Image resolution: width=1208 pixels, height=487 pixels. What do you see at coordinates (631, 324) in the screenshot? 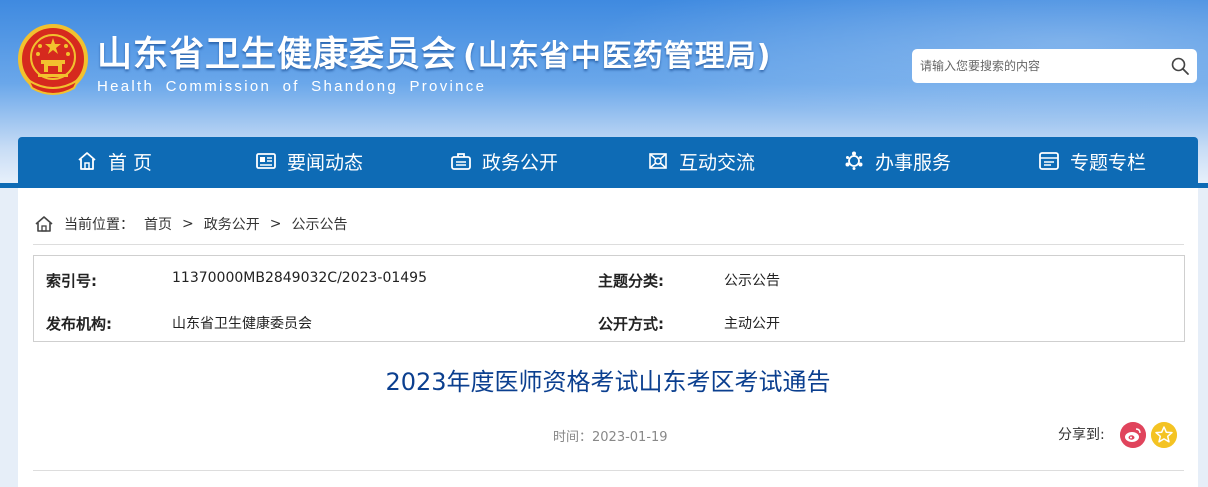
I see `mode-label: 公开方式:` at bounding box center [631, 324].